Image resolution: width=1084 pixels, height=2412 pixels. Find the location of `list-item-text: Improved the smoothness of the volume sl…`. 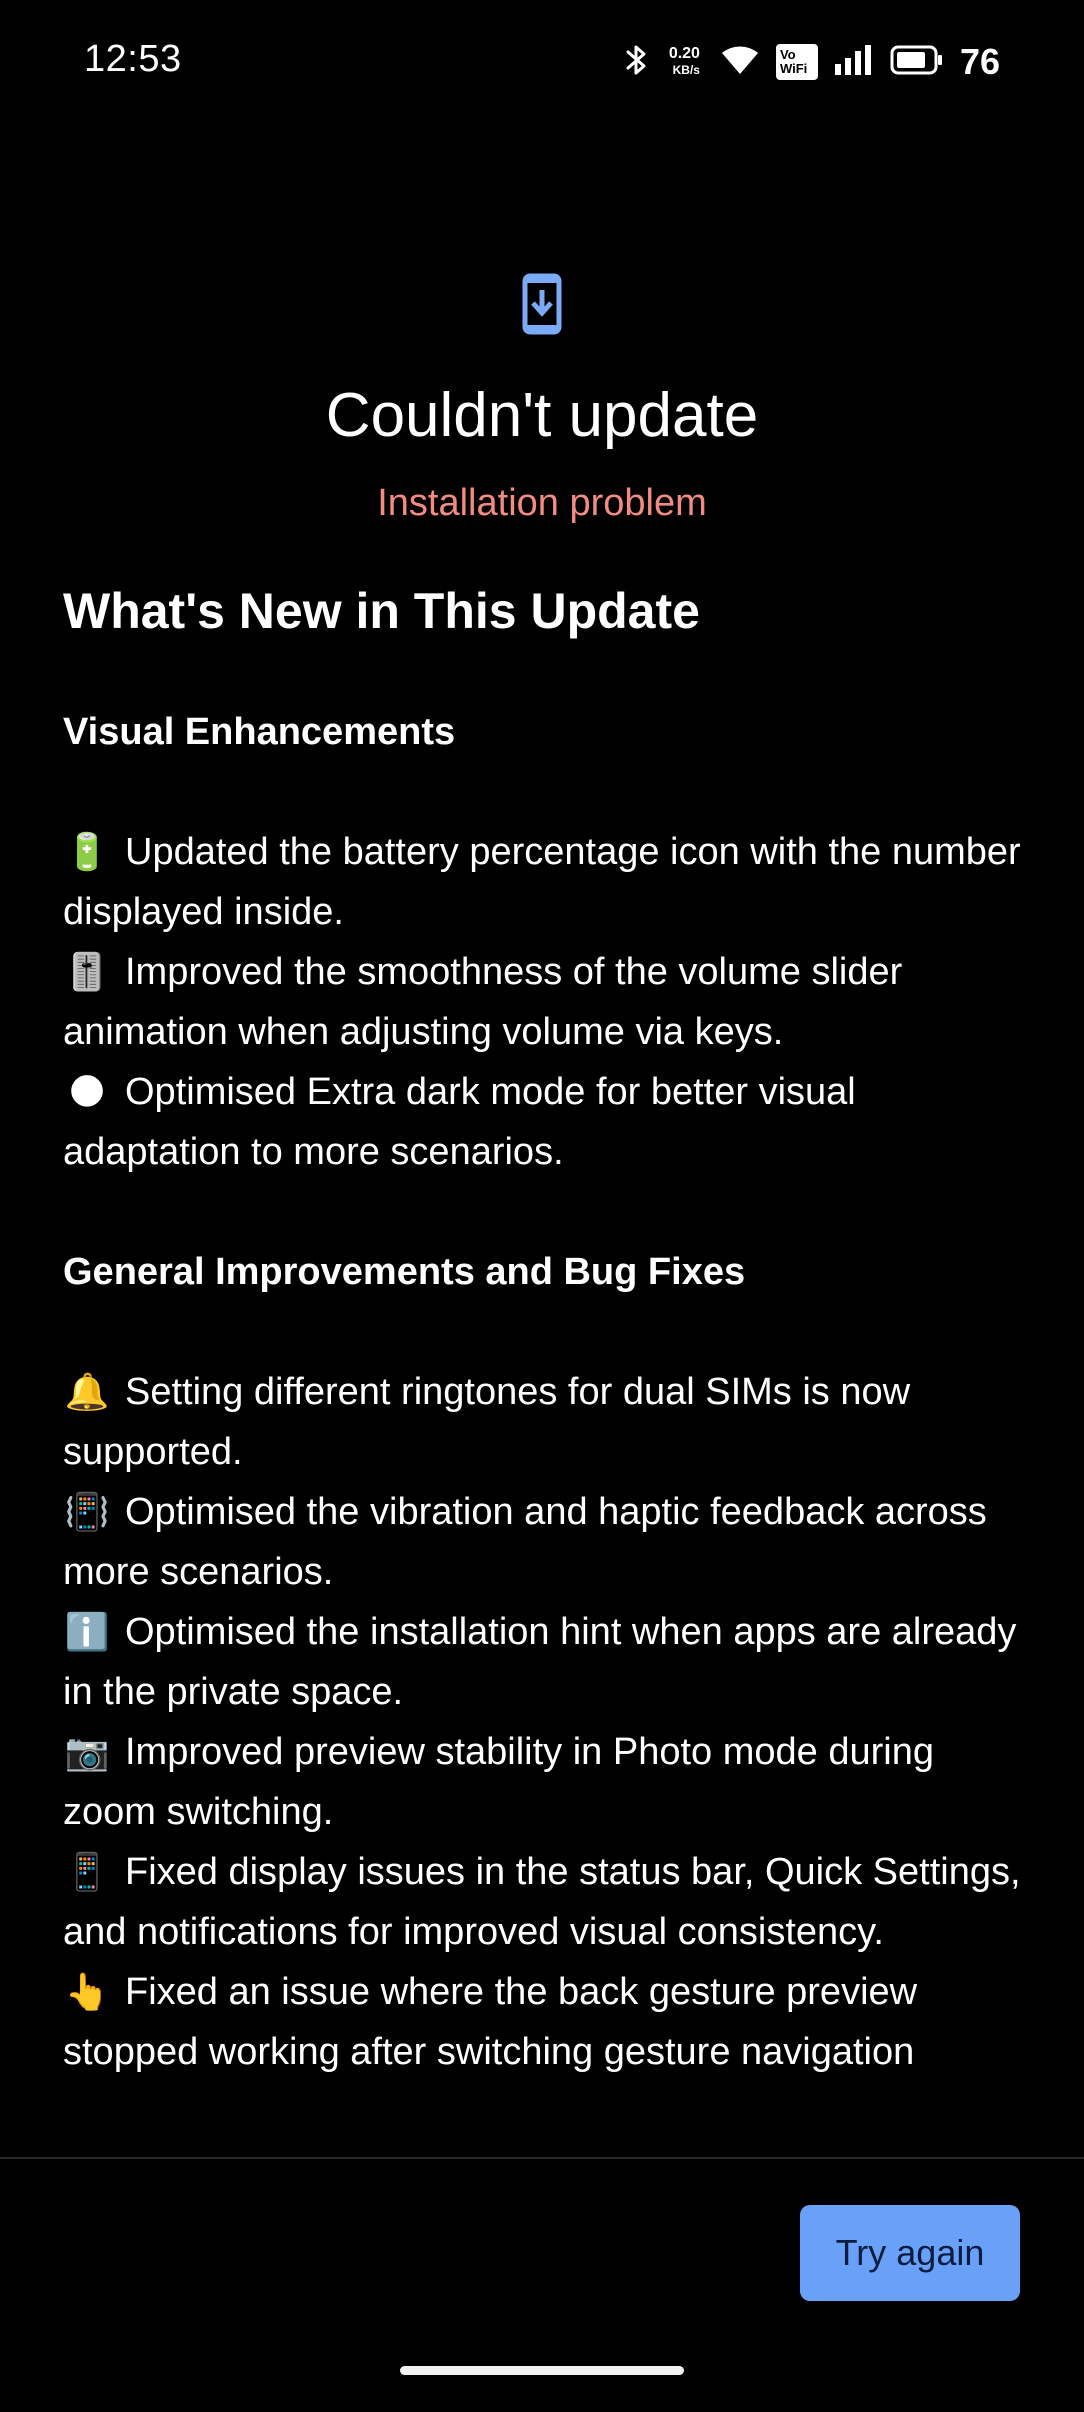

list-item-text: Improved the smoothness of the volume sl… is located at coordinates (483, 1002).